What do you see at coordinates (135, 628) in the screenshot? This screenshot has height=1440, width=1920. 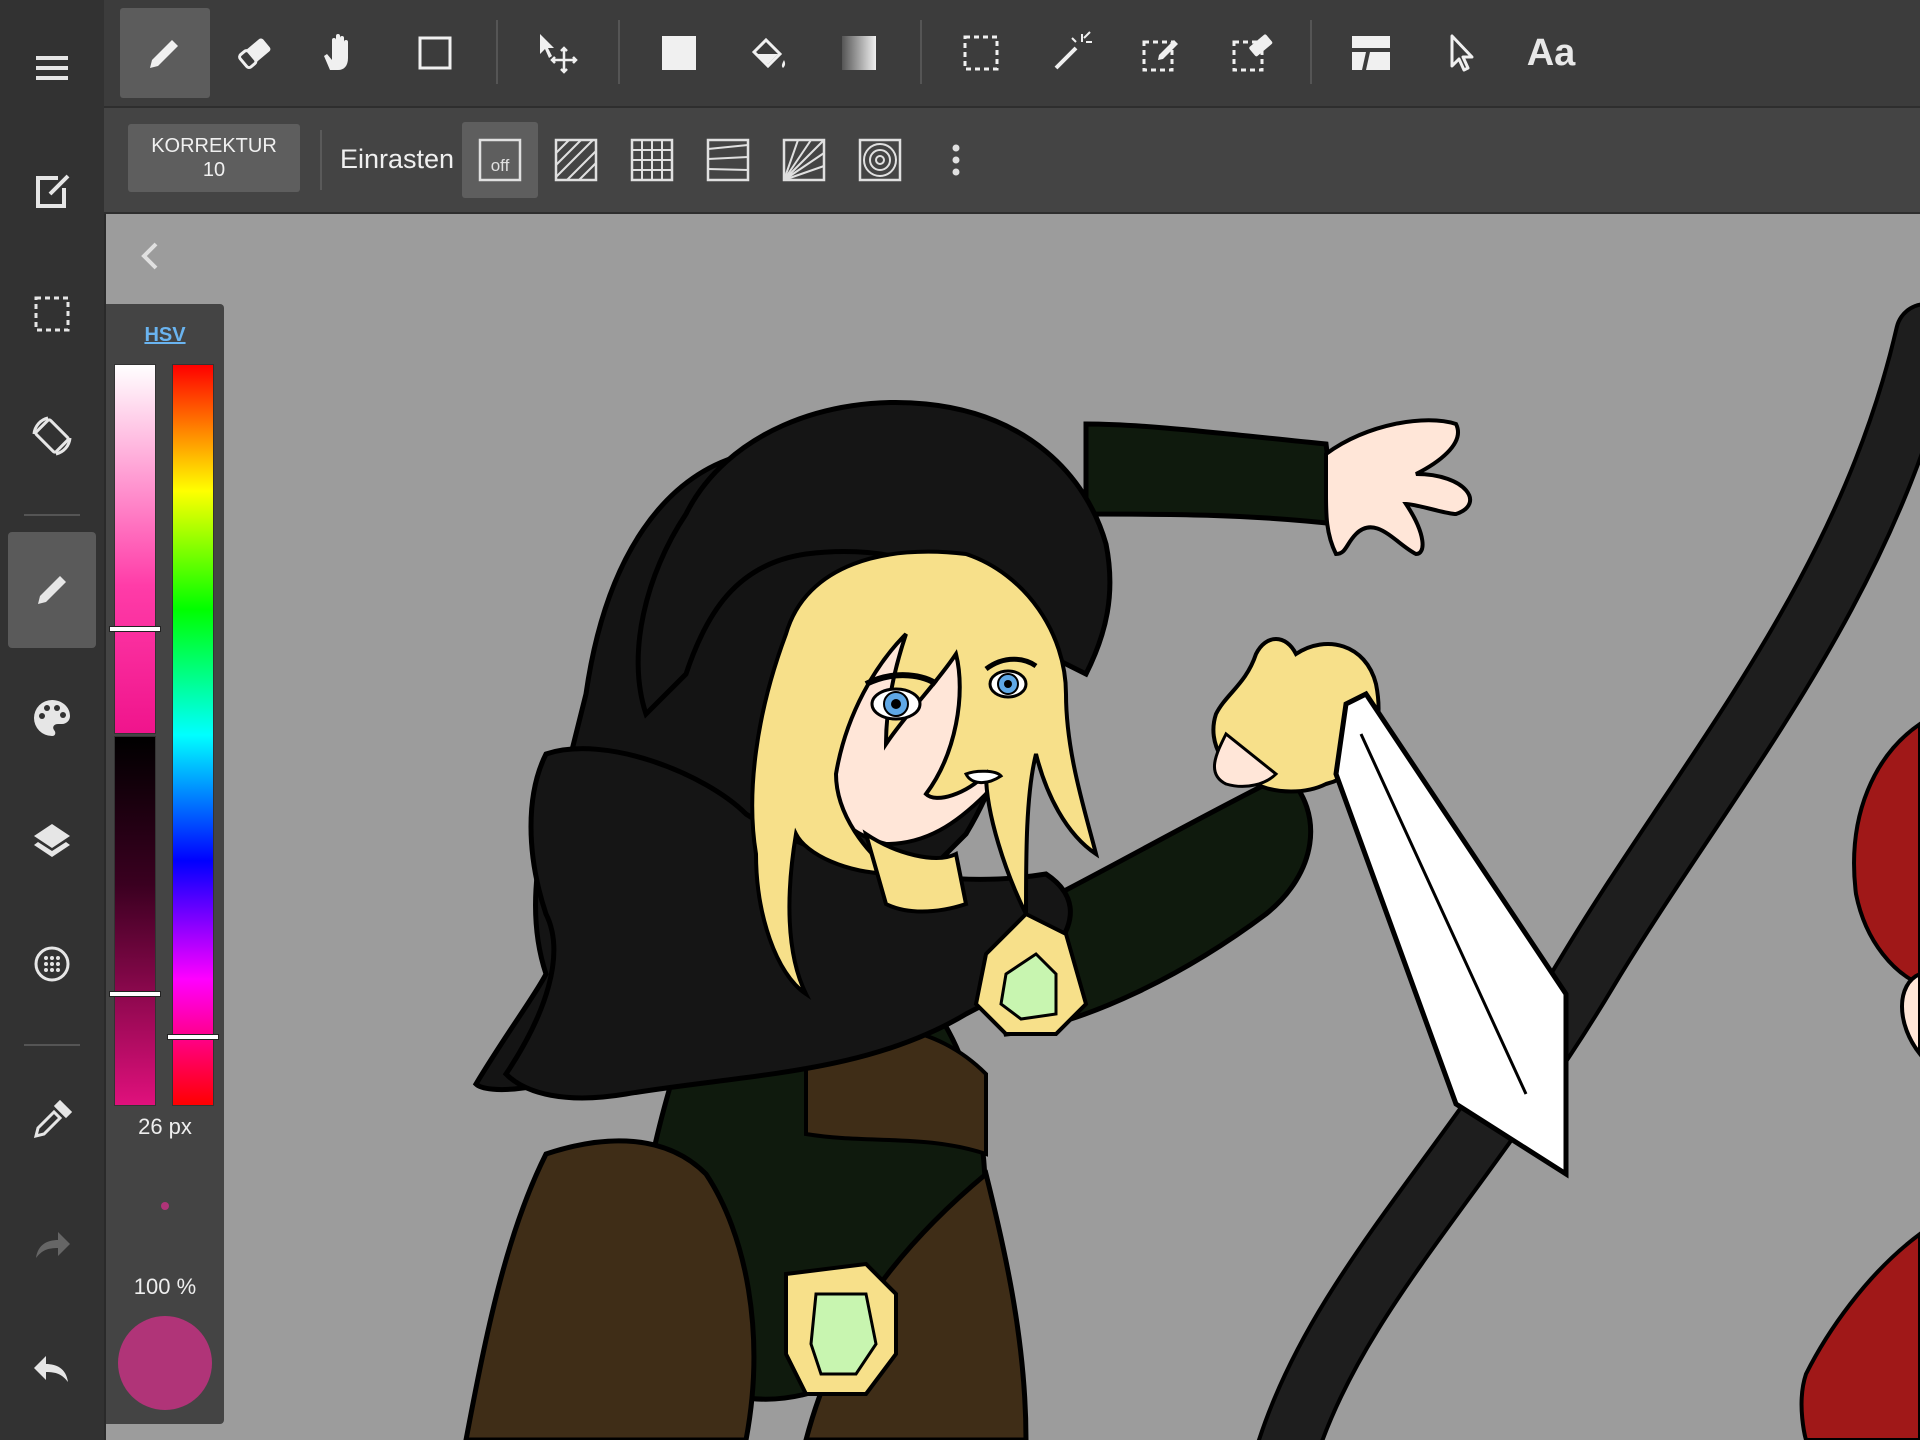 I see `saturation-slider-handle` at bounding box center [135, 628].